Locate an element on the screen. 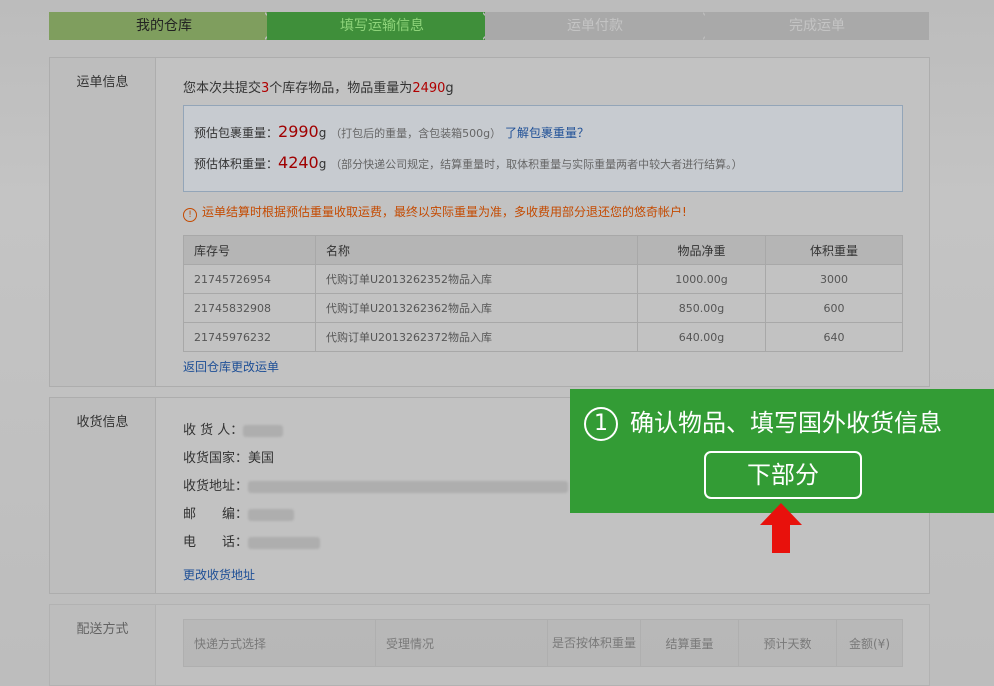 Image resolution: width=994 pixels, height=686 pixels. progress-steps: 我的仓库 填写运输信息 运单付款 完成运单 is located at coordinates (489, 26).